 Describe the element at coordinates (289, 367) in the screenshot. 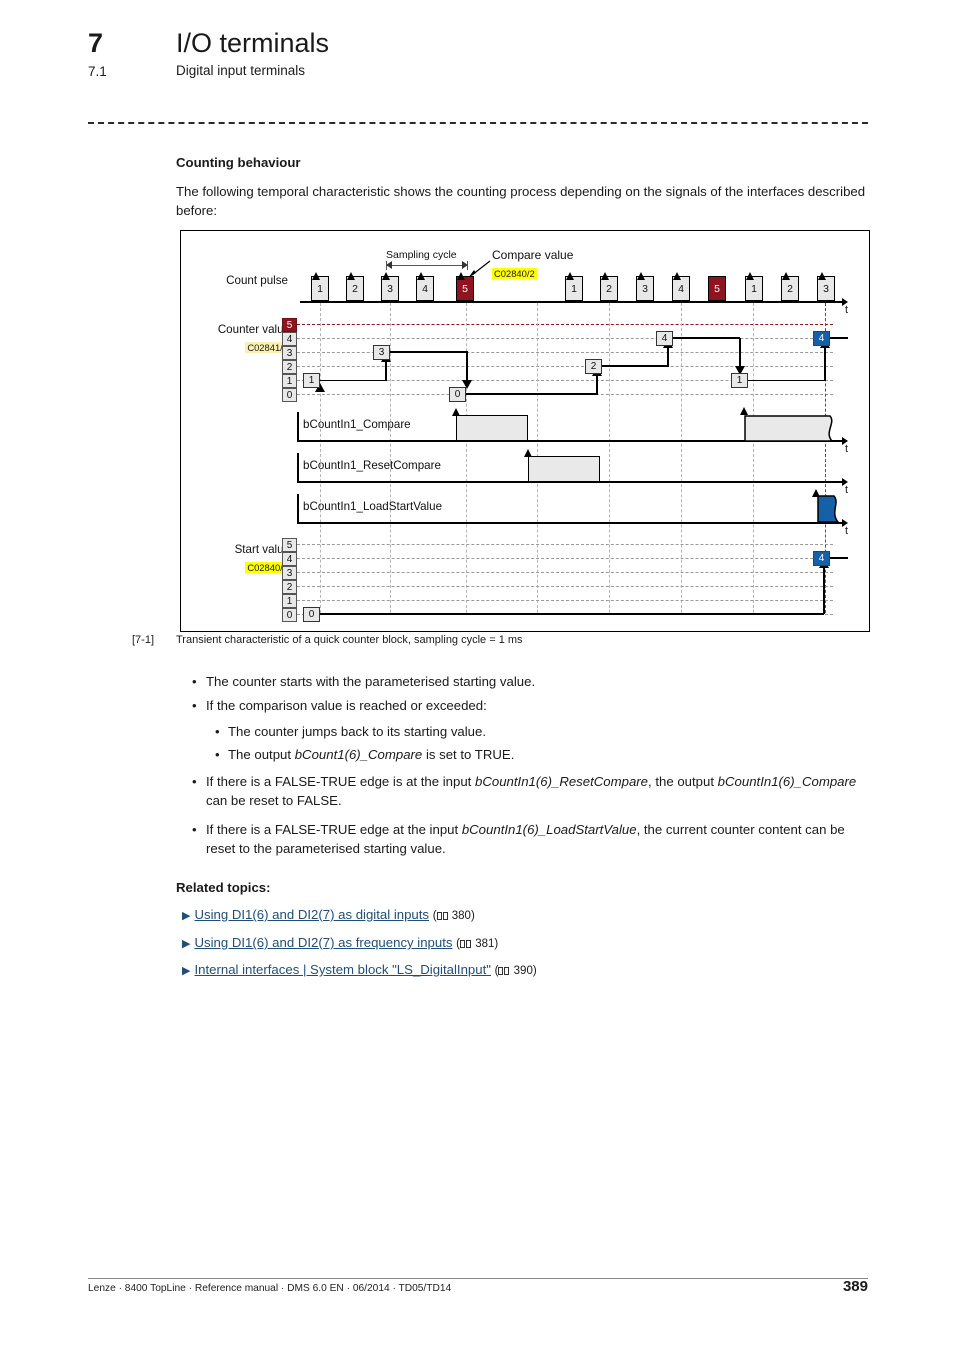

I see `counter-axis-tick-2: 2` at that location.